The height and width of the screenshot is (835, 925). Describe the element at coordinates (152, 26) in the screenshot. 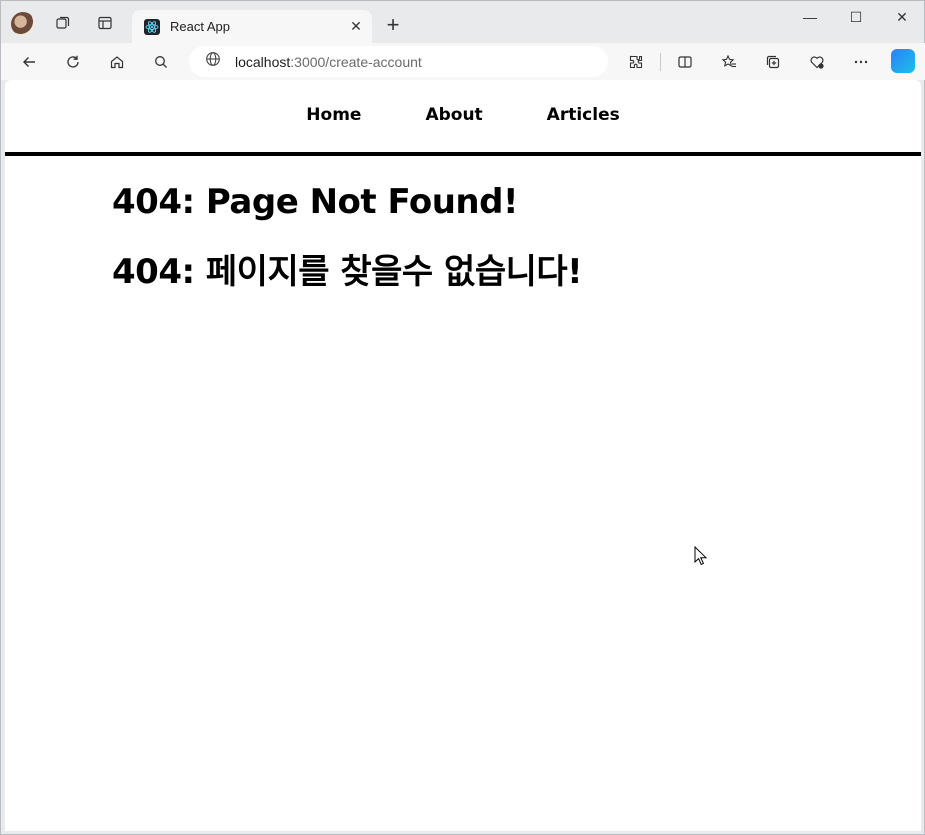

I see `react-logo-icon` at that location.